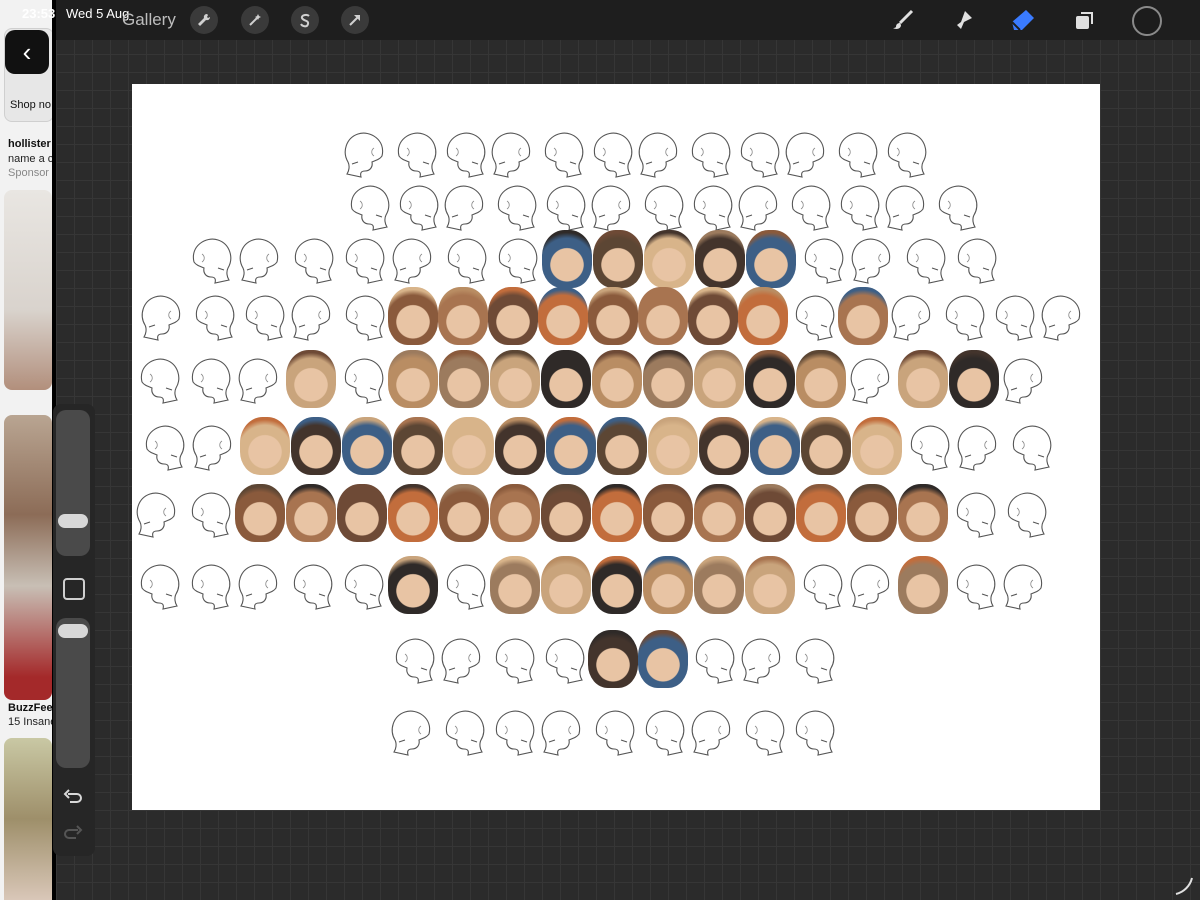 The image size is (1200, 900). I want to click on sponsored-label: Sponsor, so click(28, 173).